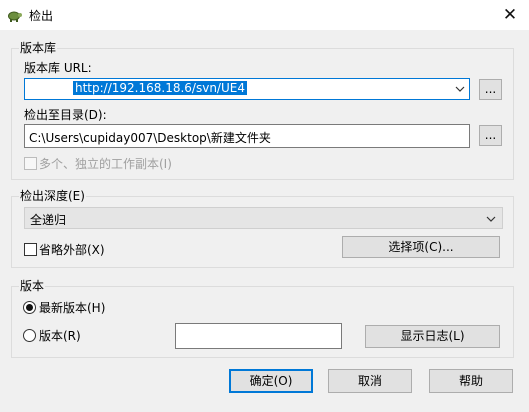 This screenshot has height=412, width=529. I want to click on omit-externals-checkbox, so click(30, 249).